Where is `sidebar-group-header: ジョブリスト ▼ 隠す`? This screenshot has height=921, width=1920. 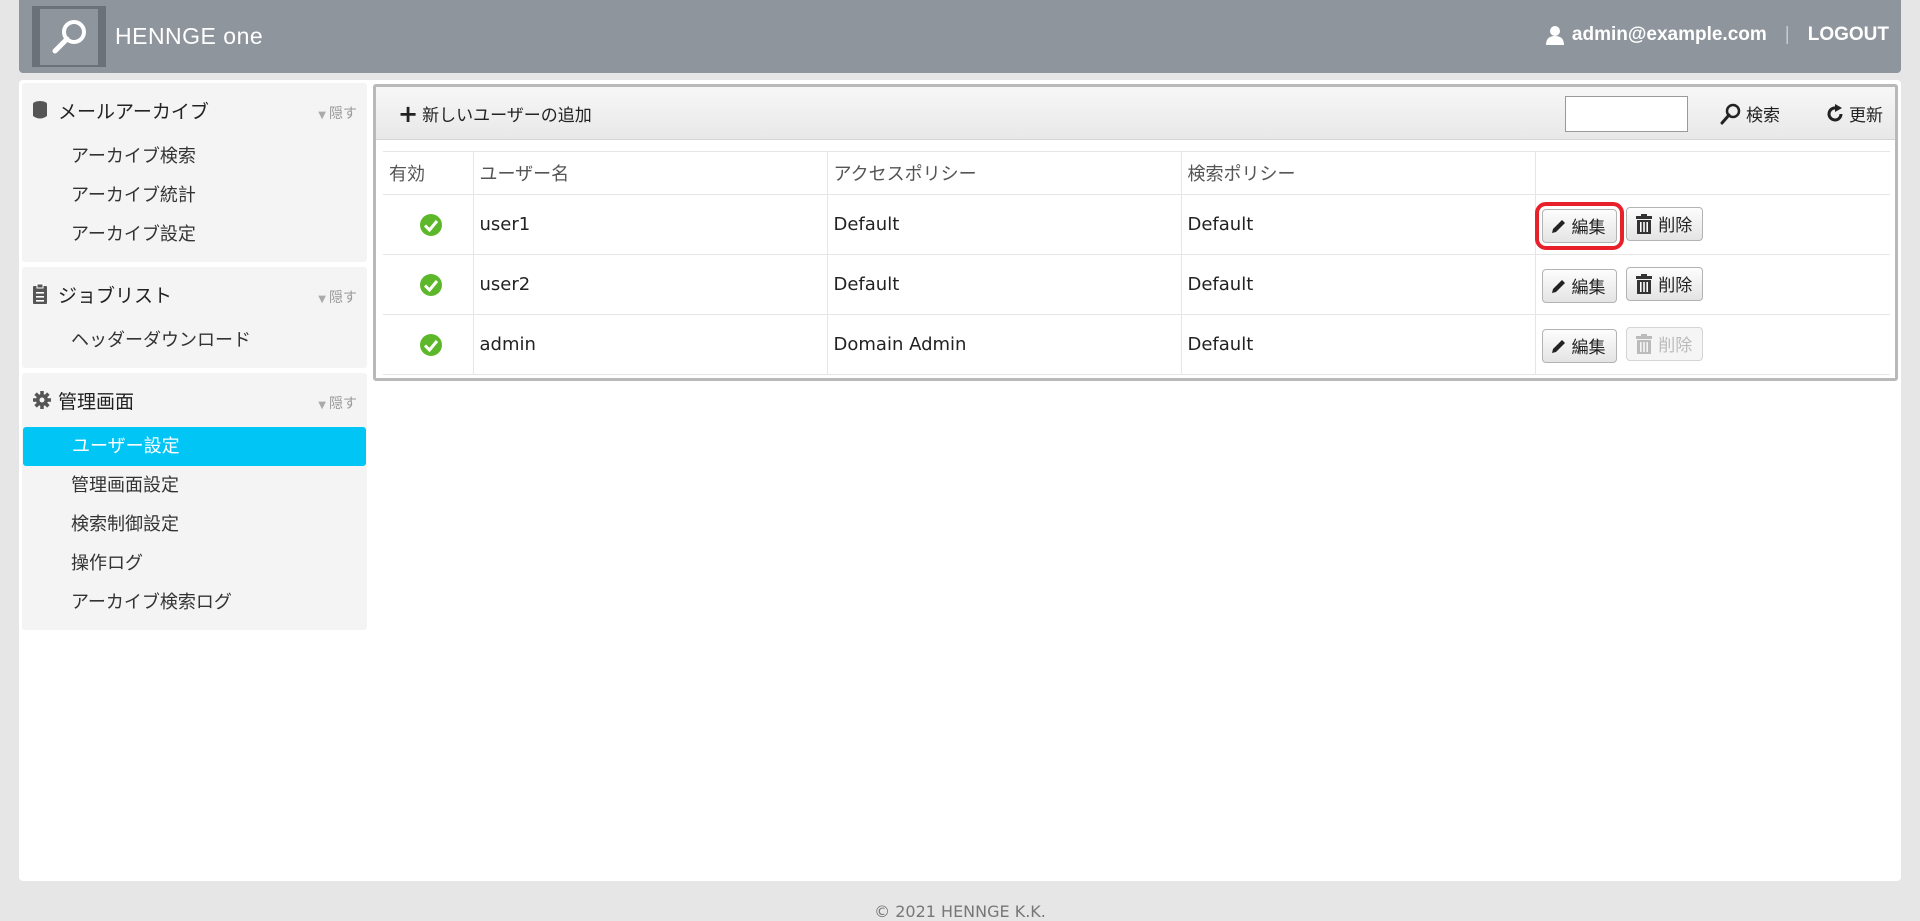
sidebar-group-header: ジョブリスト ▼ 隠す is located at coordinates (194, 294).